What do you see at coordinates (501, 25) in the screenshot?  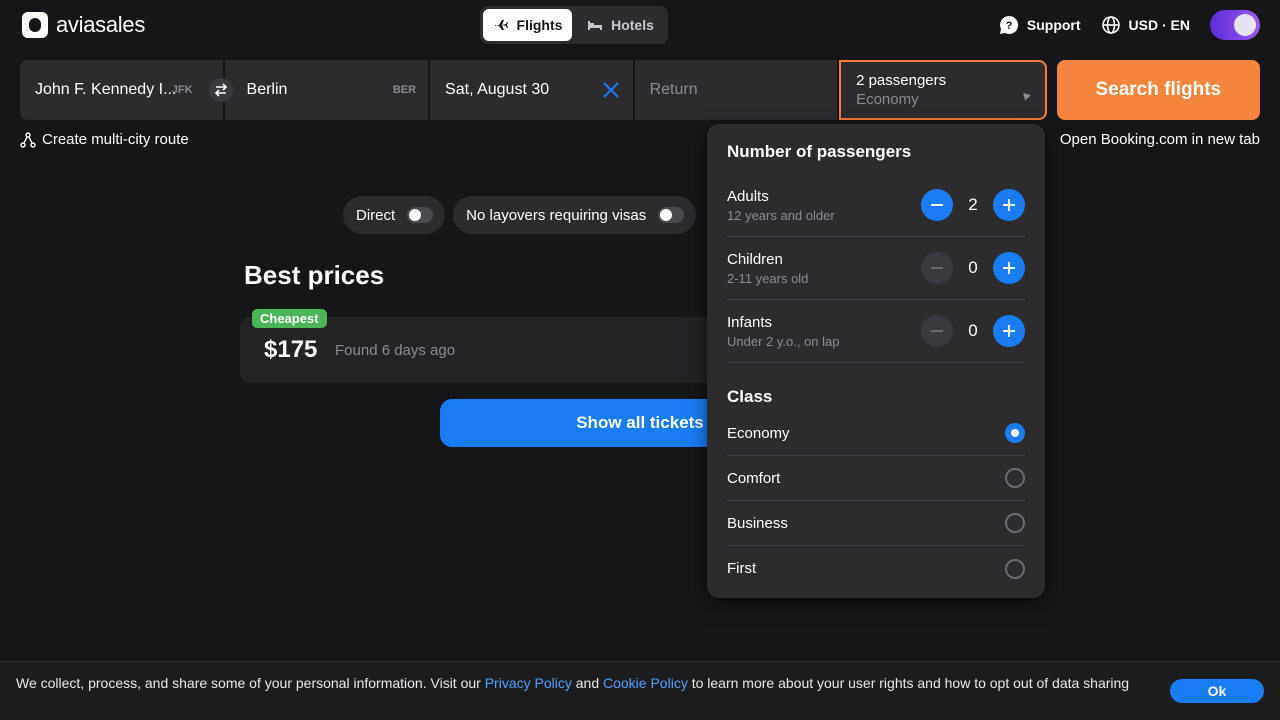 I see `plane-icon` at bounding box center [501, 25].